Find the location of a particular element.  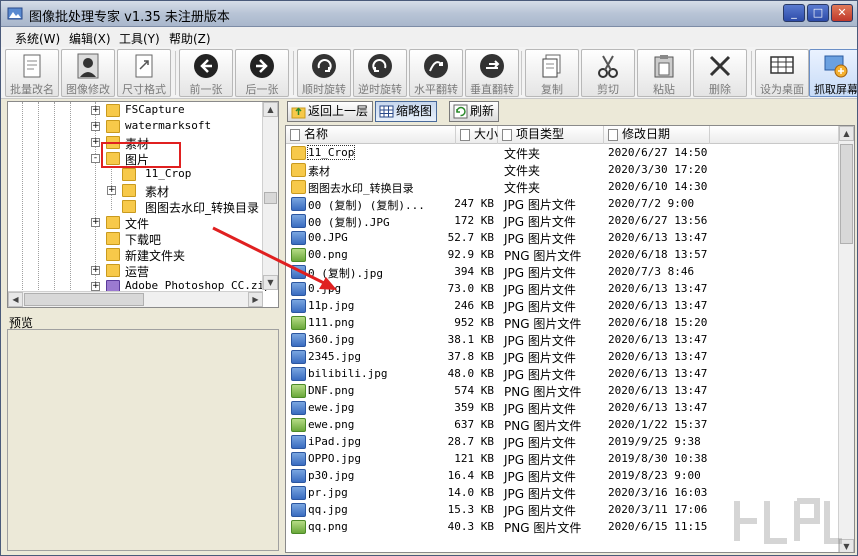

tree-item-label: 运营 is located at coordinates (137, 272).